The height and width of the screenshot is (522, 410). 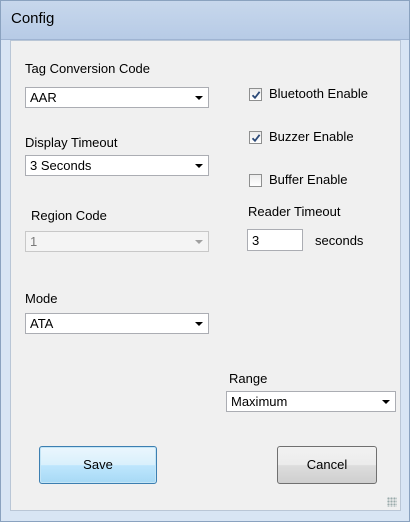 What do you see at coordinates (294, 211) in the screenshot?
I see `reader-timeout-label: Reader Timeout` at bounding box center [294, 211].